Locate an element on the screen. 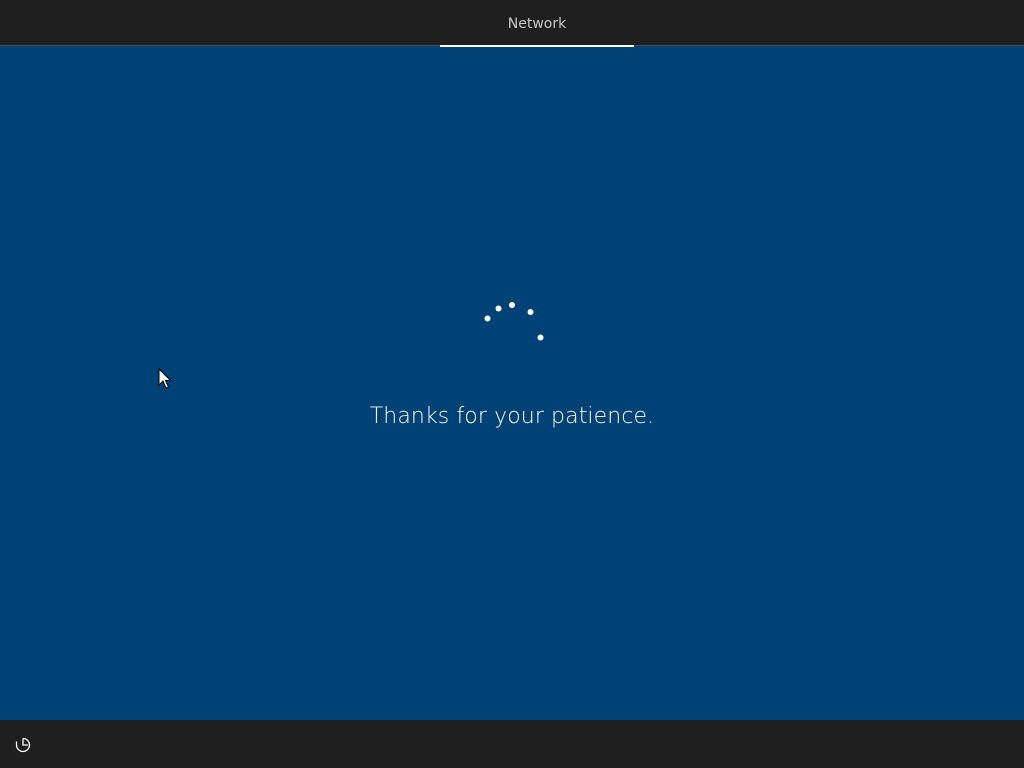 This screenshot has width=1024, height=768. bottom-bar is located at coordinates (512, 744).